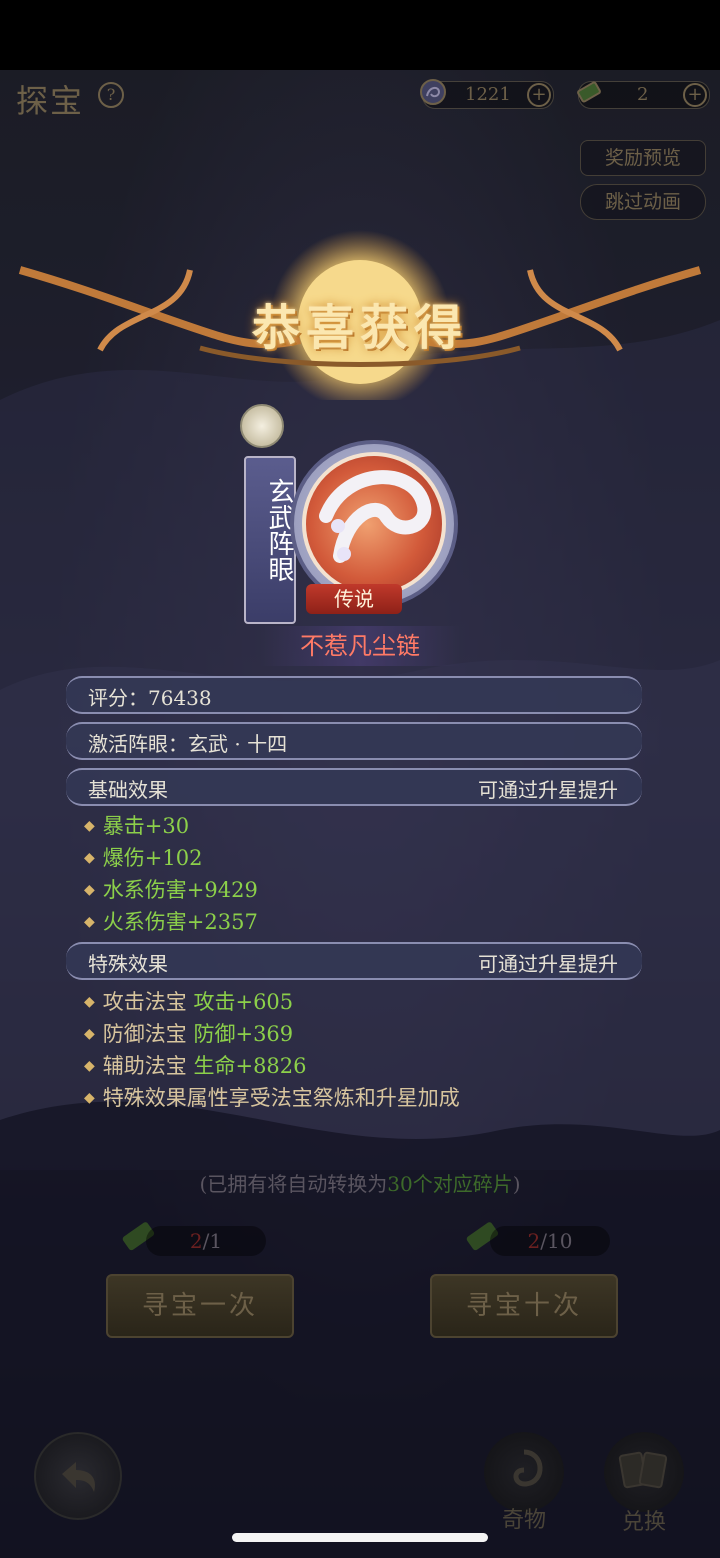 Image resolution: width=720 pixels, height=1558 pixels. I want to click on currency-spirit: 1221 +, so click(487, 94).